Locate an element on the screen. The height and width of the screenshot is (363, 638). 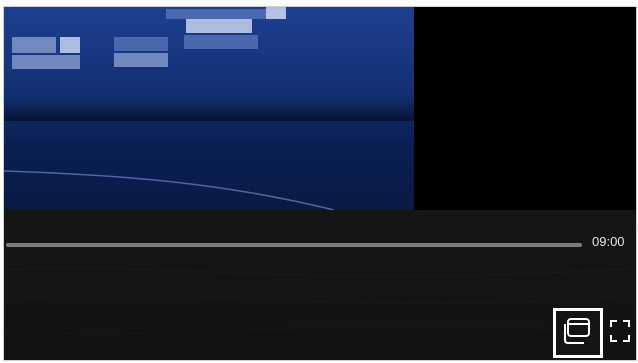
picture-in-picture-icon is located at coordinates (577, 333).